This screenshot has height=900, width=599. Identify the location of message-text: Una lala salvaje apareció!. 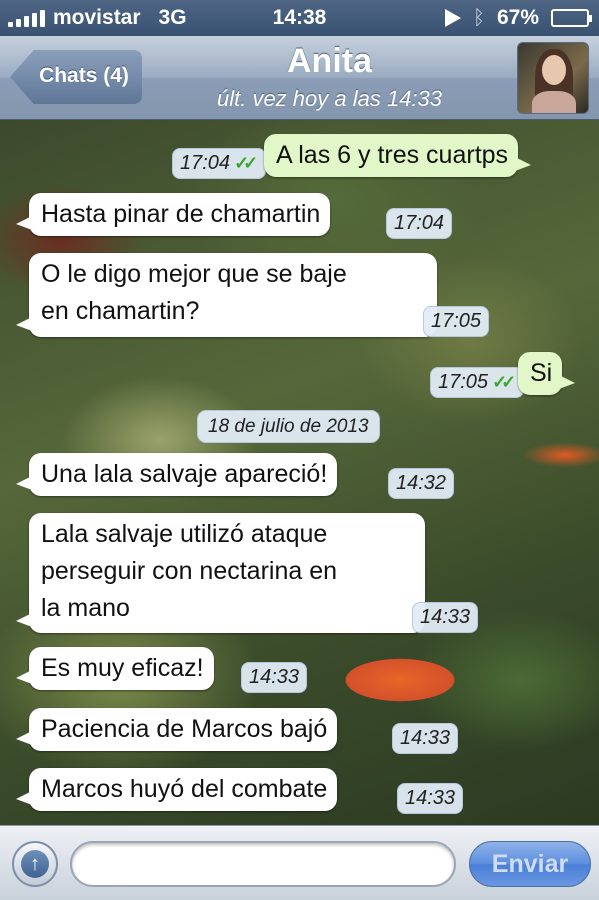
(184, 474).